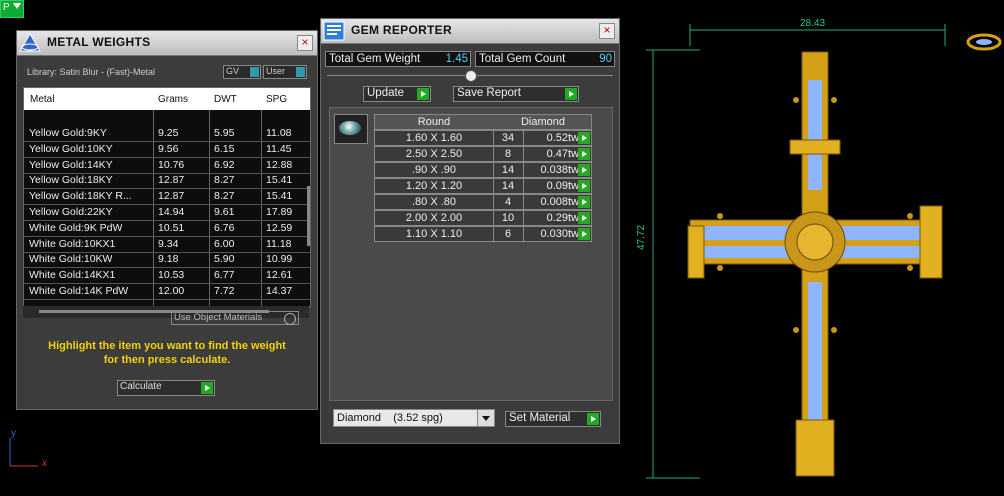 This screenshot has height=496, width=1004. I want to click on table-row: Yellow Gold:10KY 9.56 6.15 11.45, so click(167, 150).